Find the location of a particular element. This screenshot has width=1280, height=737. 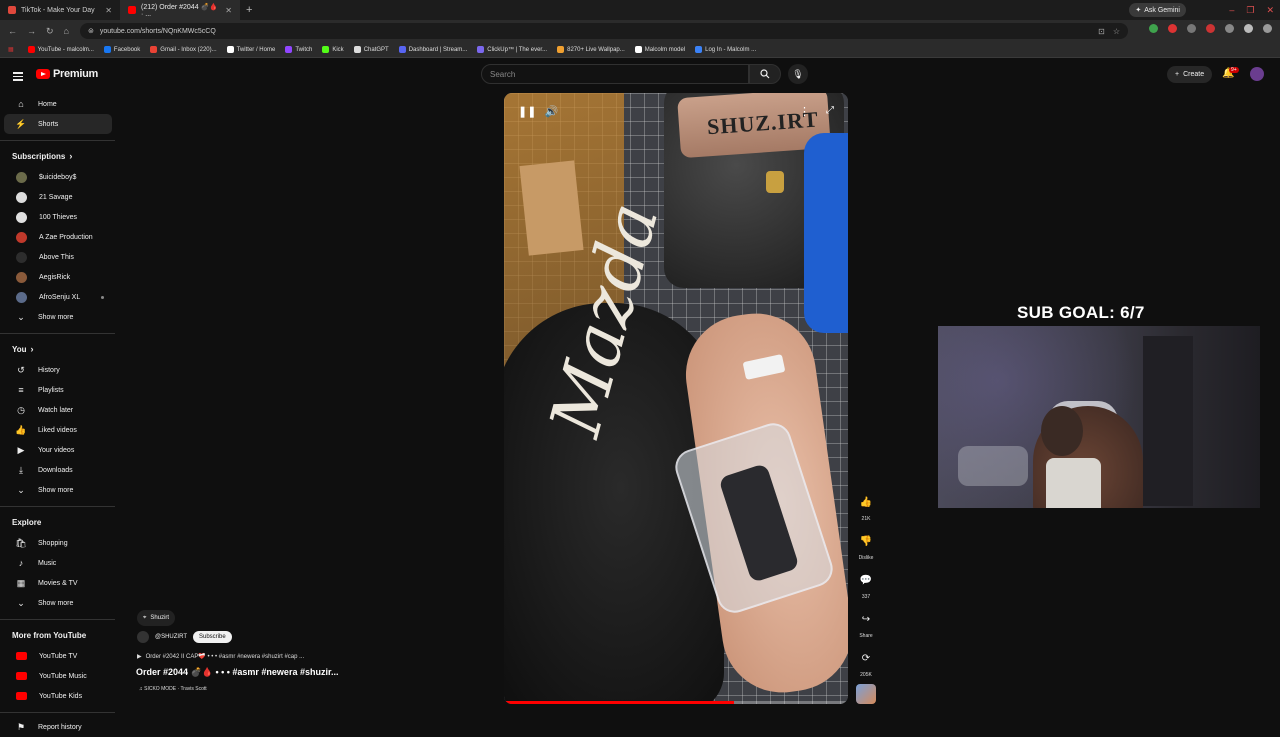

voice-search-button: 🎙 is located at coordinates (798, 74).